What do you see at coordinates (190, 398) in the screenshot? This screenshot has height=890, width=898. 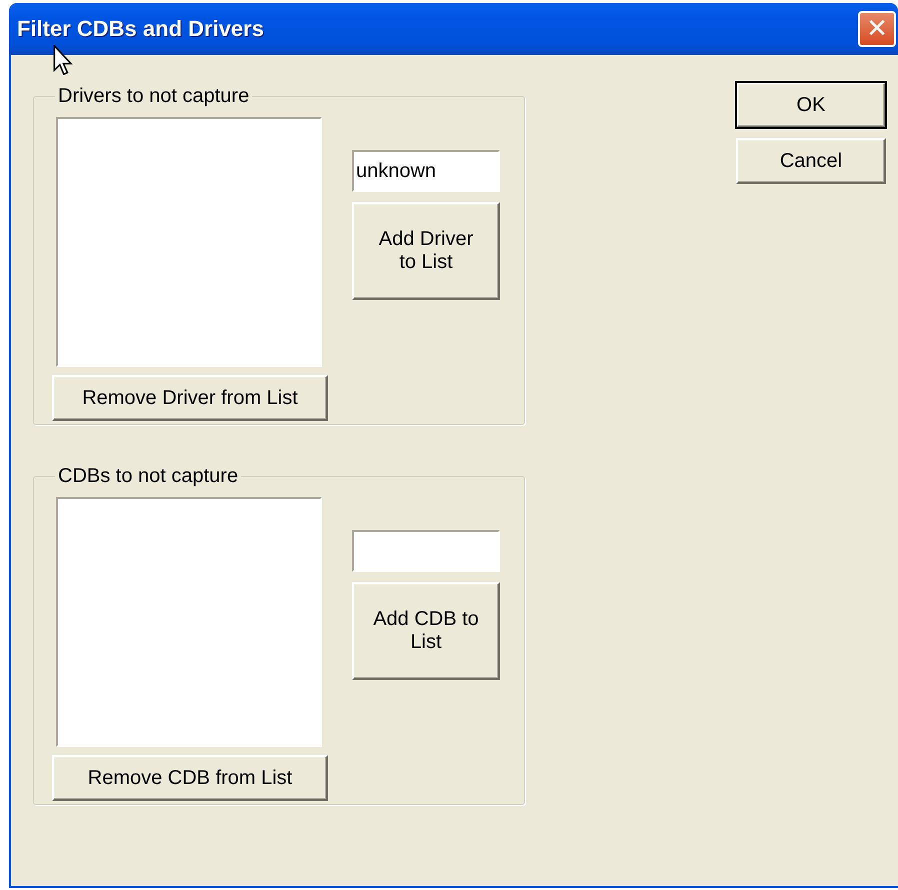 I see `remove-button: Remove Driver from List` at bounding box center [190, 398].